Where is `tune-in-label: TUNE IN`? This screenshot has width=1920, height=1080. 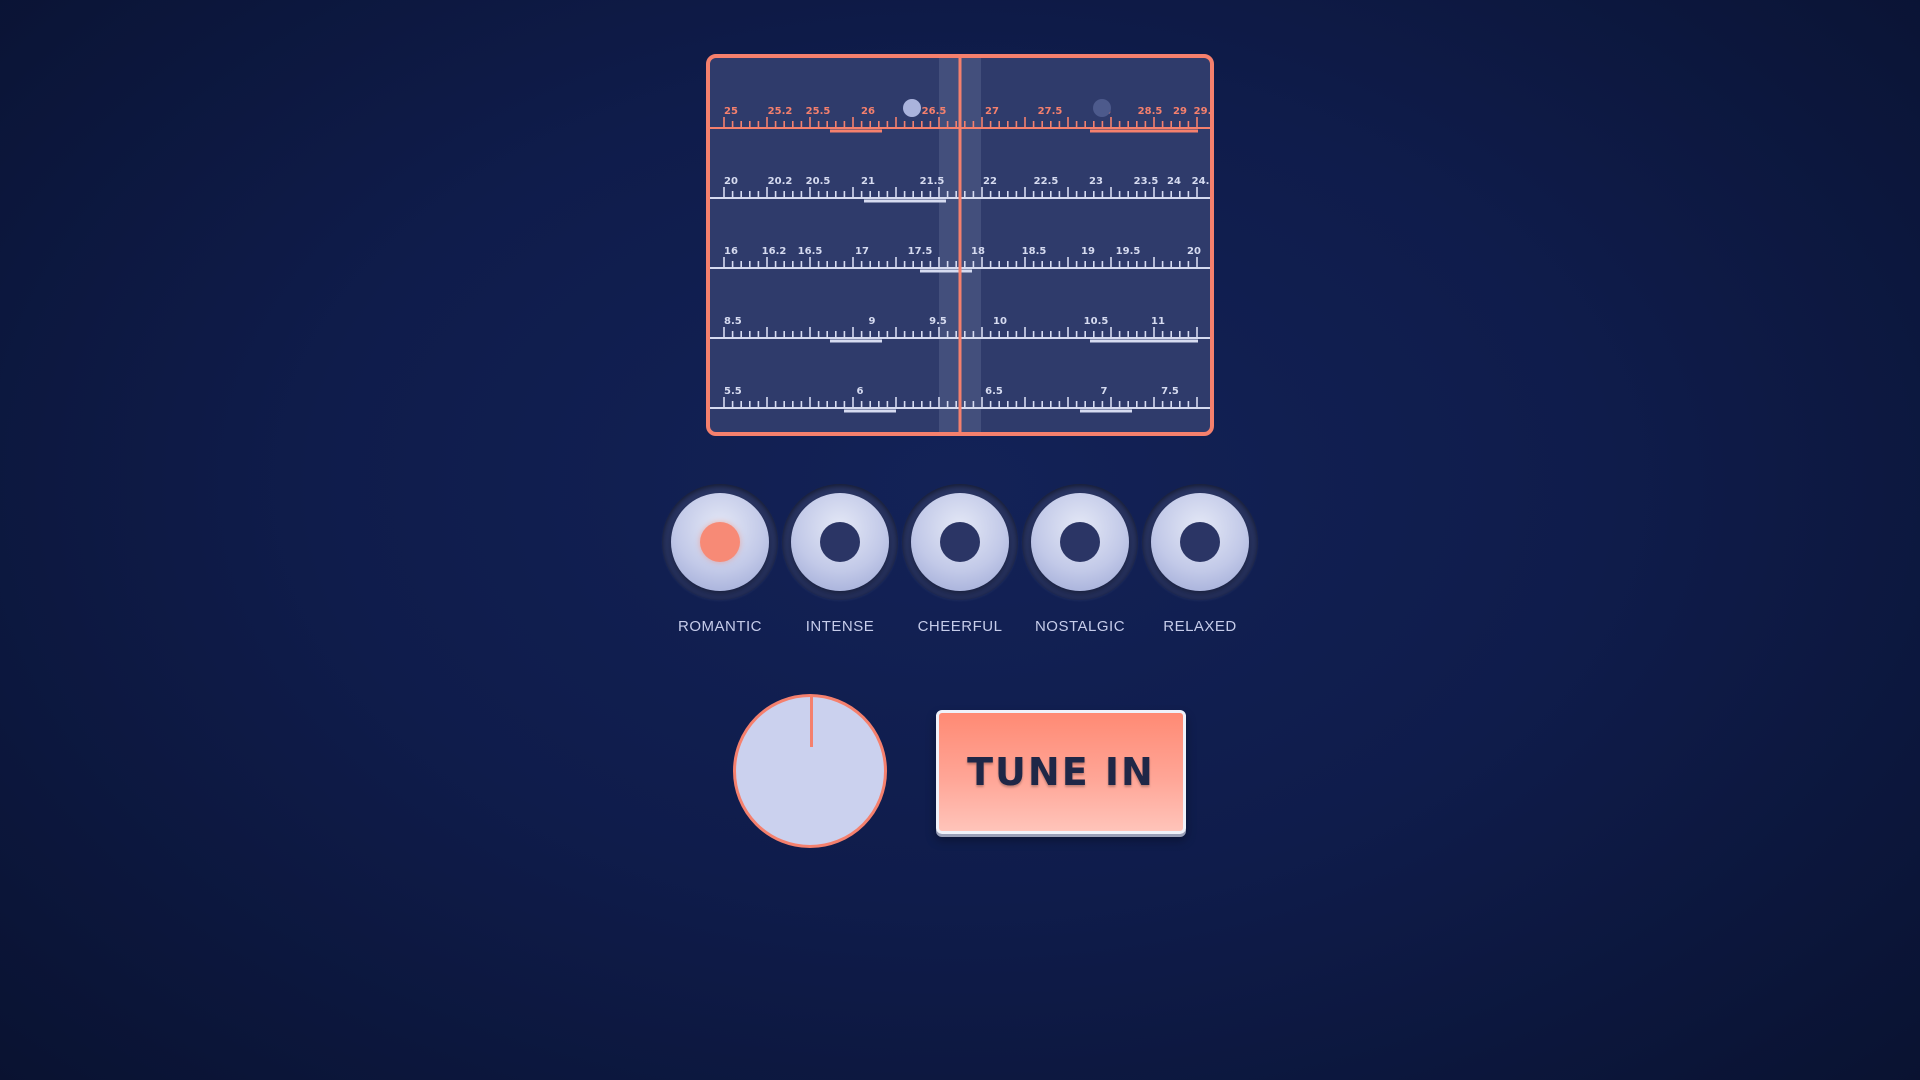
tune-in-label: TUNE IN is located at coordinates (1061, 772).